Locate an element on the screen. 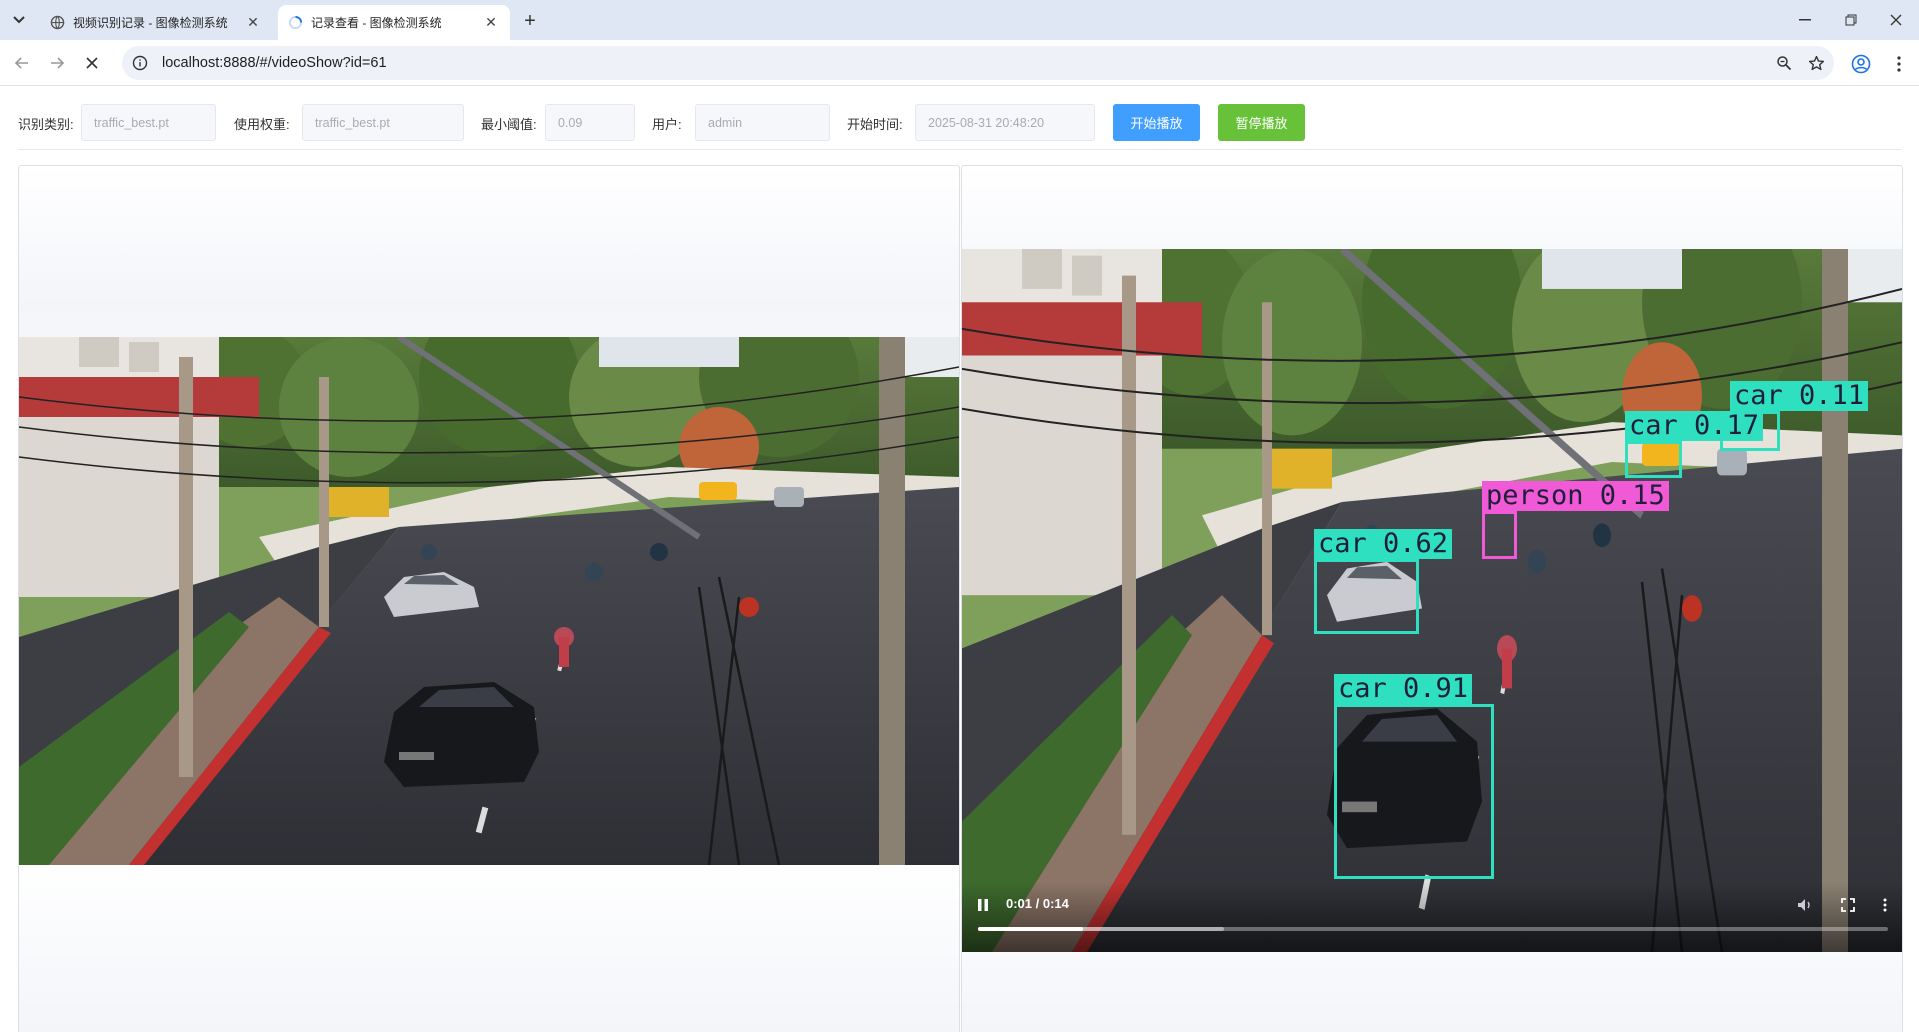 The image size is (1919, 1032). detection-box-person is located at coordinates (1499, 535).